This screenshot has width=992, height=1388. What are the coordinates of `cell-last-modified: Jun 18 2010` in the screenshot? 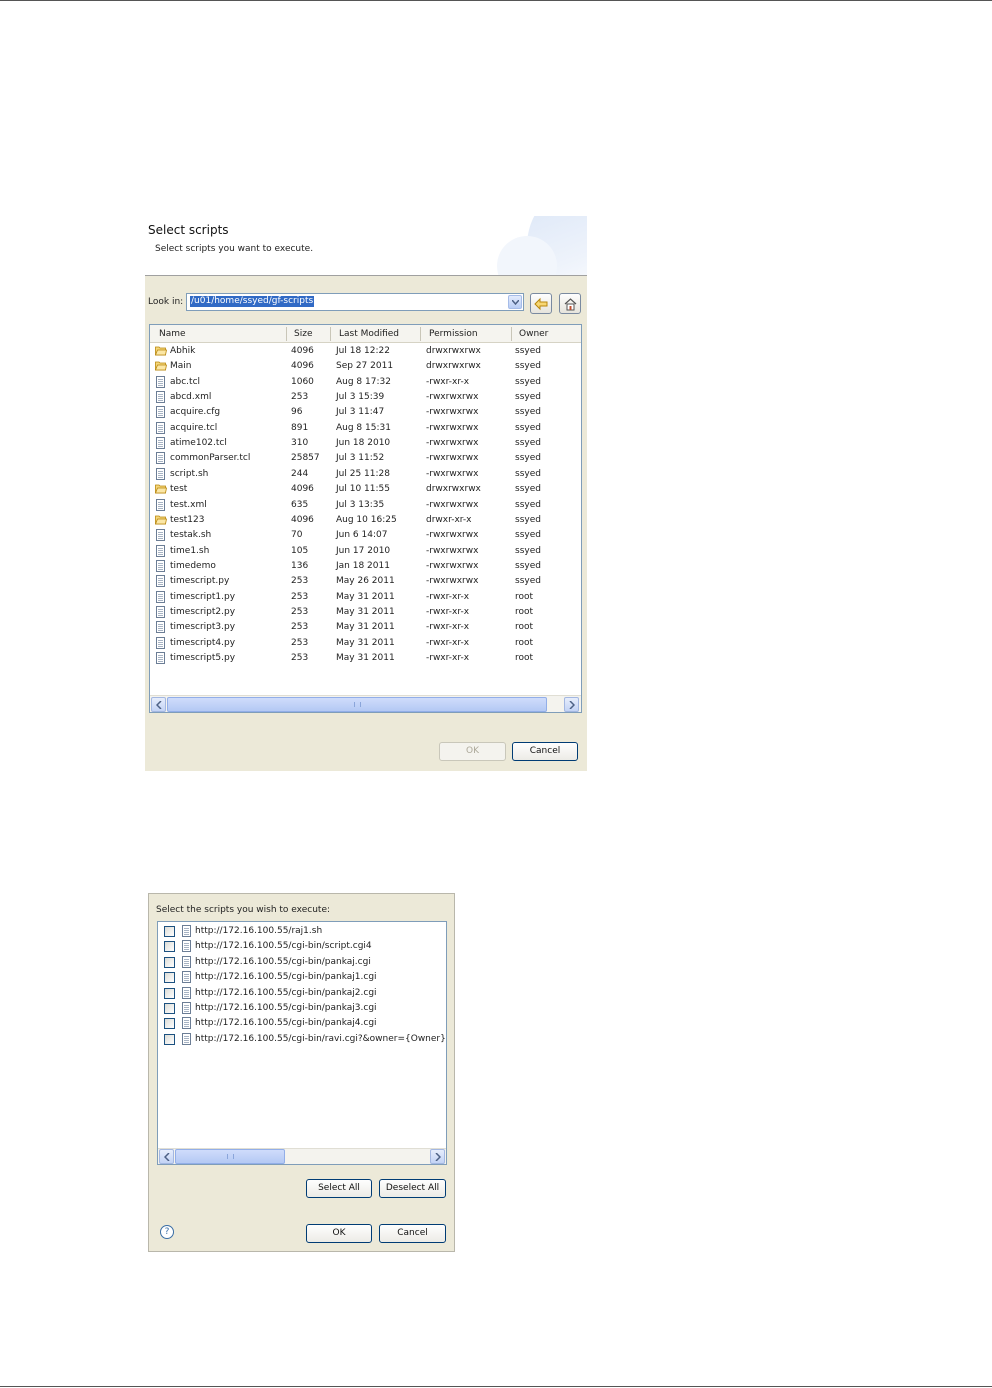 It's located at (363, 443).